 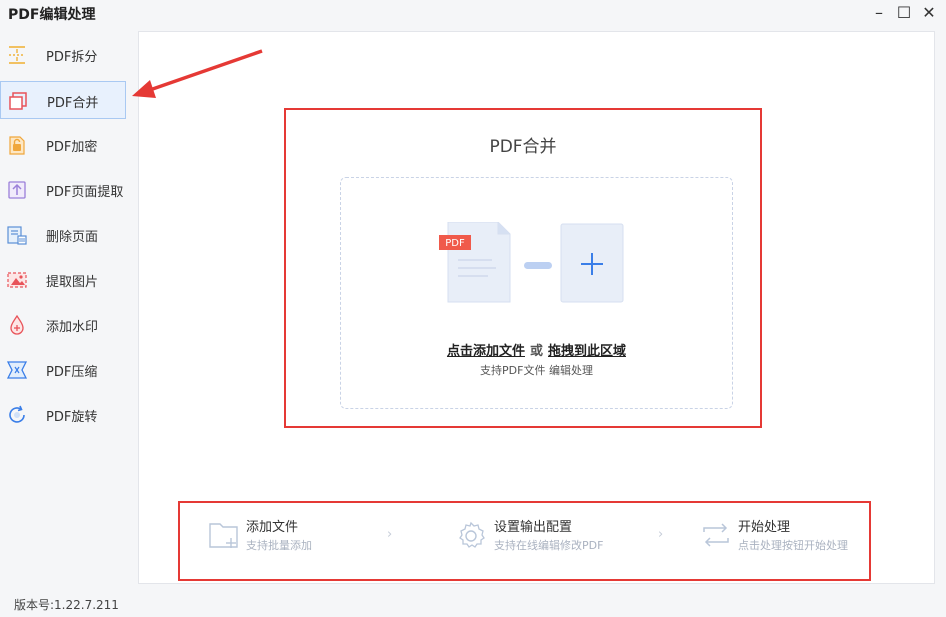 What do you see at coordinates (73, 103) in the screenshot?
I see `sidebar-item-label: PDF合并` at bounding box center [73, 103].